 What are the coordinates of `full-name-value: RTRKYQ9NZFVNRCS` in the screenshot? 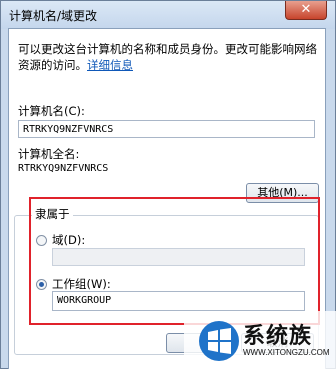 It's located at (63, 168).